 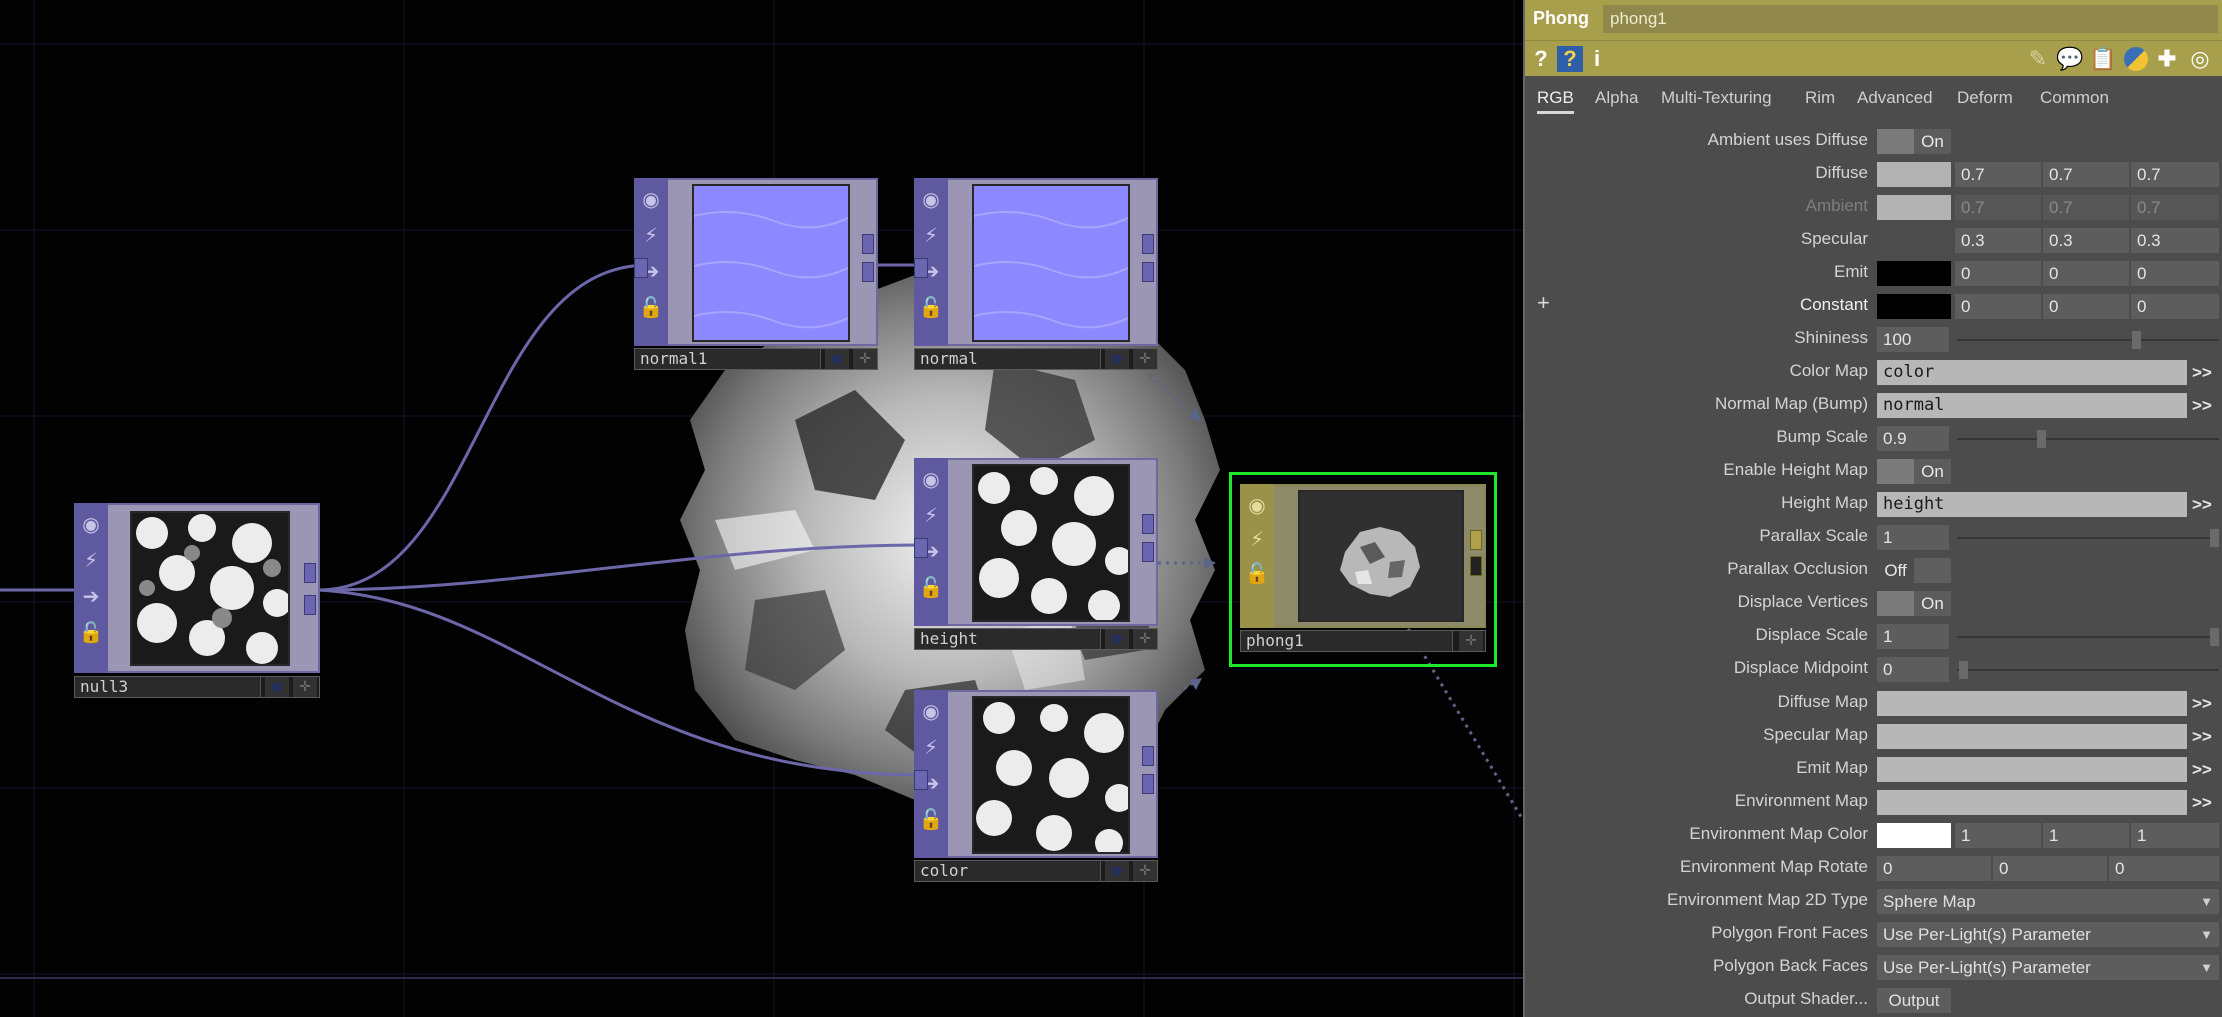 I want to click on normal-map-field: normal, so click(x=2032, y=405).